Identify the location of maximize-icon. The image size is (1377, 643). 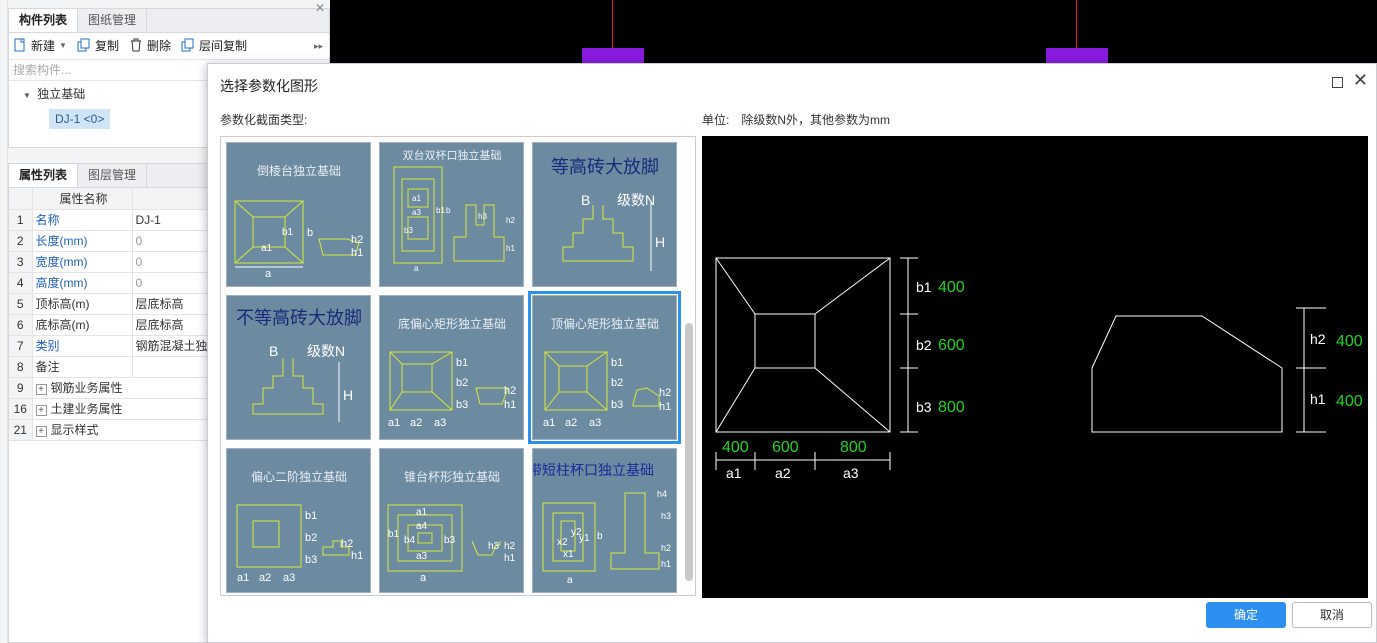
(1337, 82).